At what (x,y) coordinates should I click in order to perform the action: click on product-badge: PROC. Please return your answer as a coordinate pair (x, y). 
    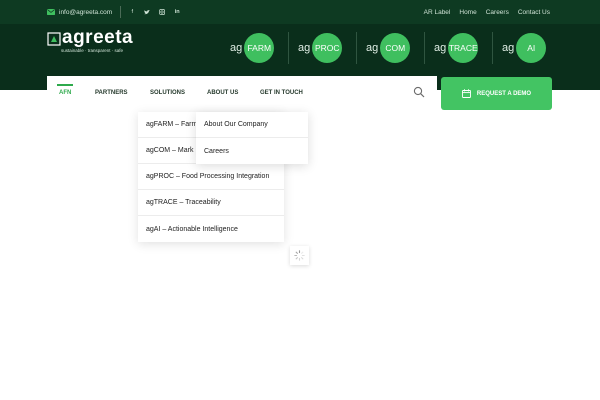
    Looking at the image, I should click on (327, 48).